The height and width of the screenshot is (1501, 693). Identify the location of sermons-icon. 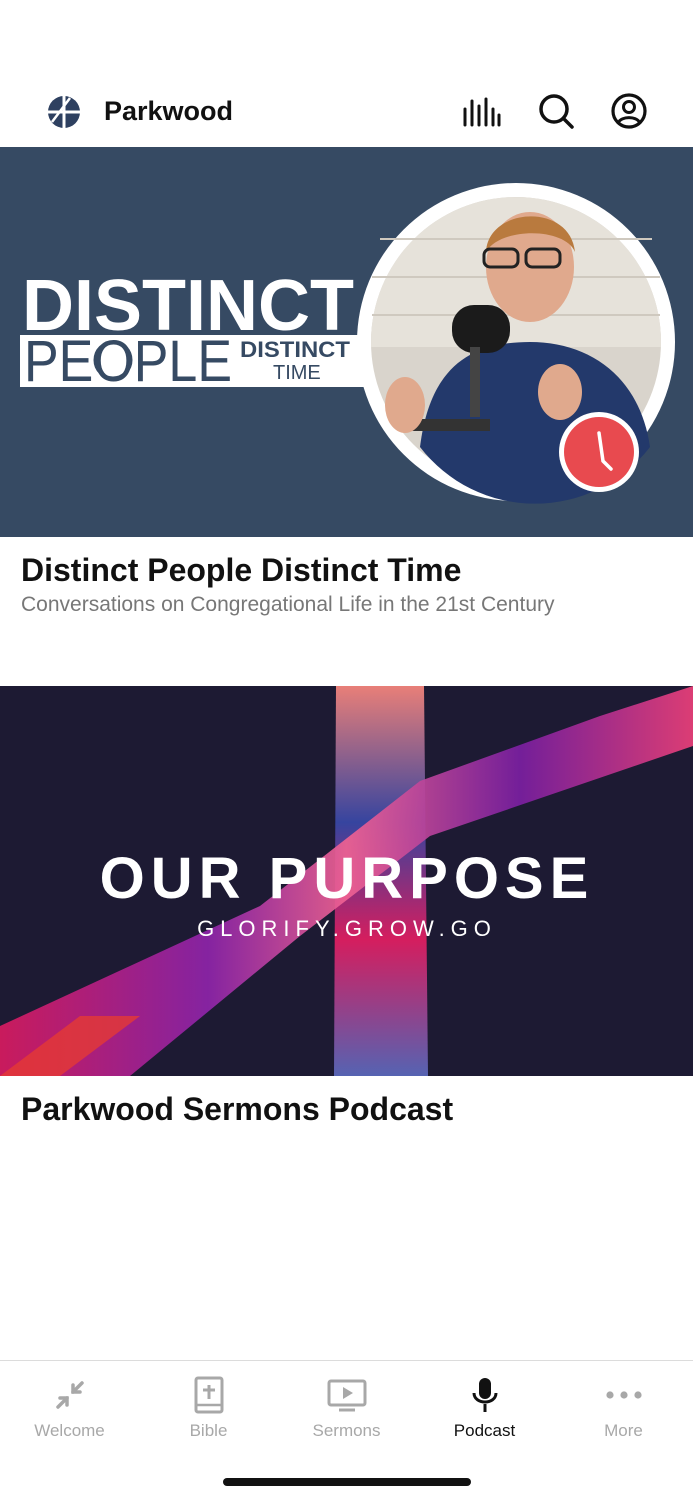
(347, 1395).